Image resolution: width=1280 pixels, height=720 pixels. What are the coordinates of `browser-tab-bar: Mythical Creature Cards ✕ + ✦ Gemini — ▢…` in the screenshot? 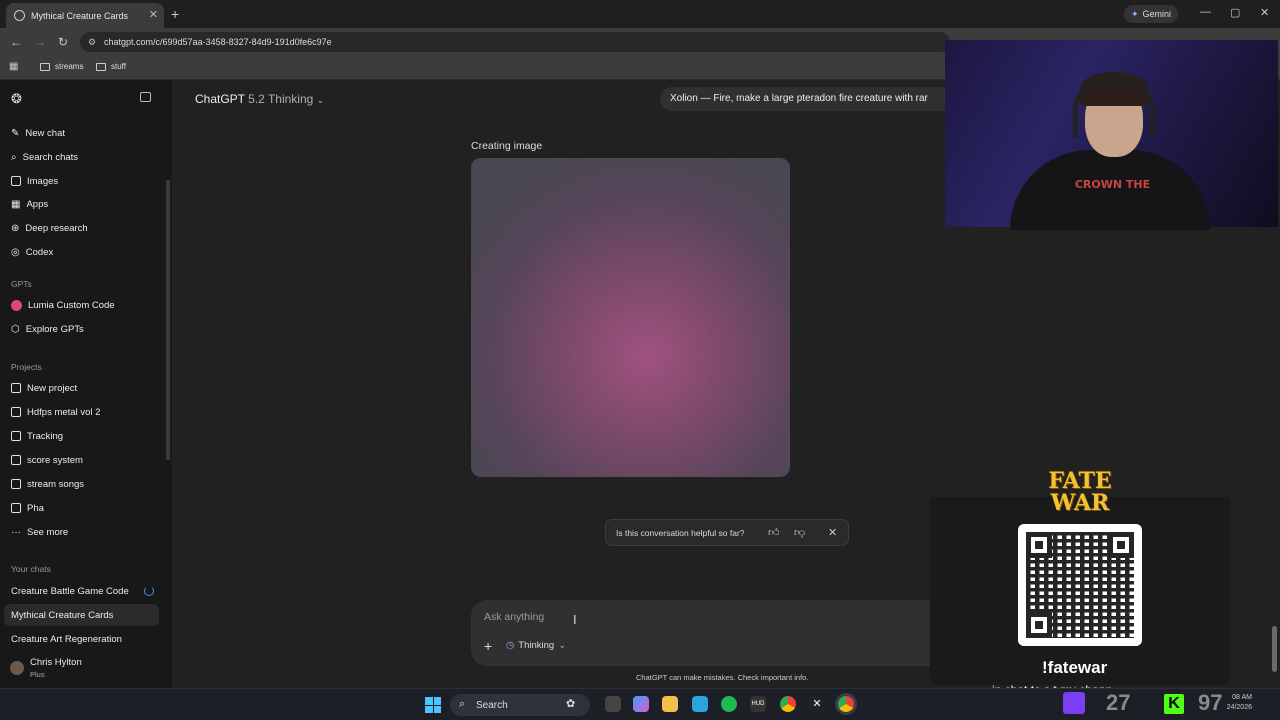 It's located at (640, 14).